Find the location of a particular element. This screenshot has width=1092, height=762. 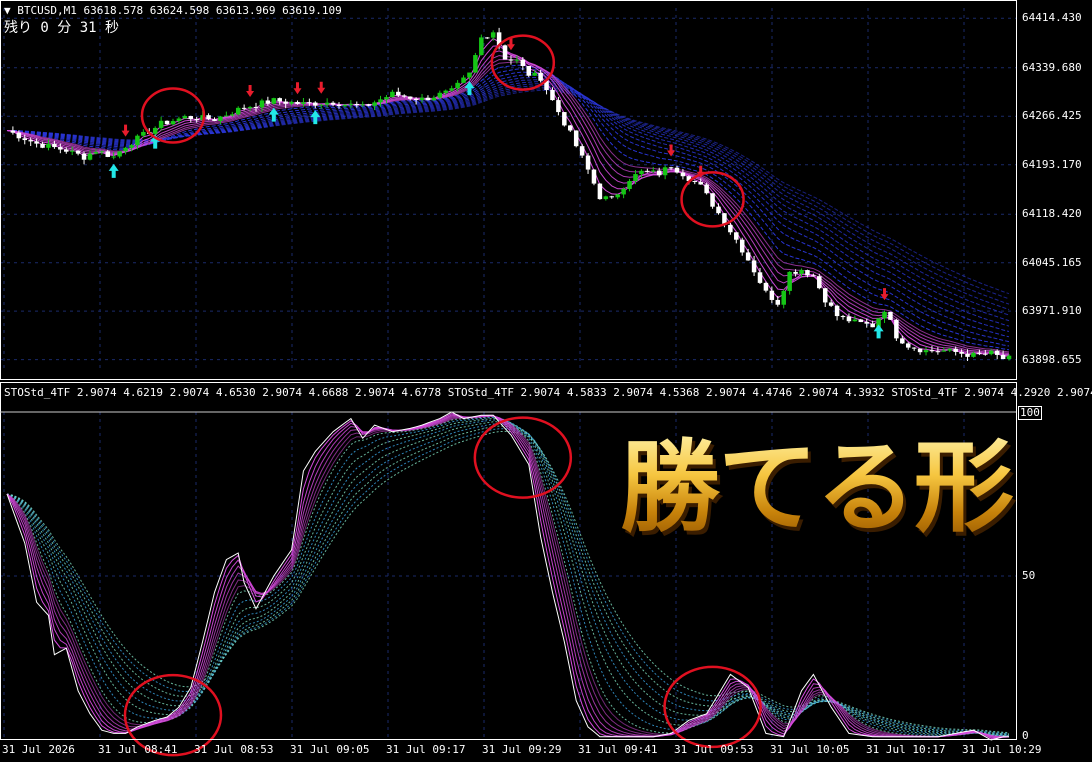

time-tick-label: 31 Jul 10:17 is located at coordinates (906, 749).